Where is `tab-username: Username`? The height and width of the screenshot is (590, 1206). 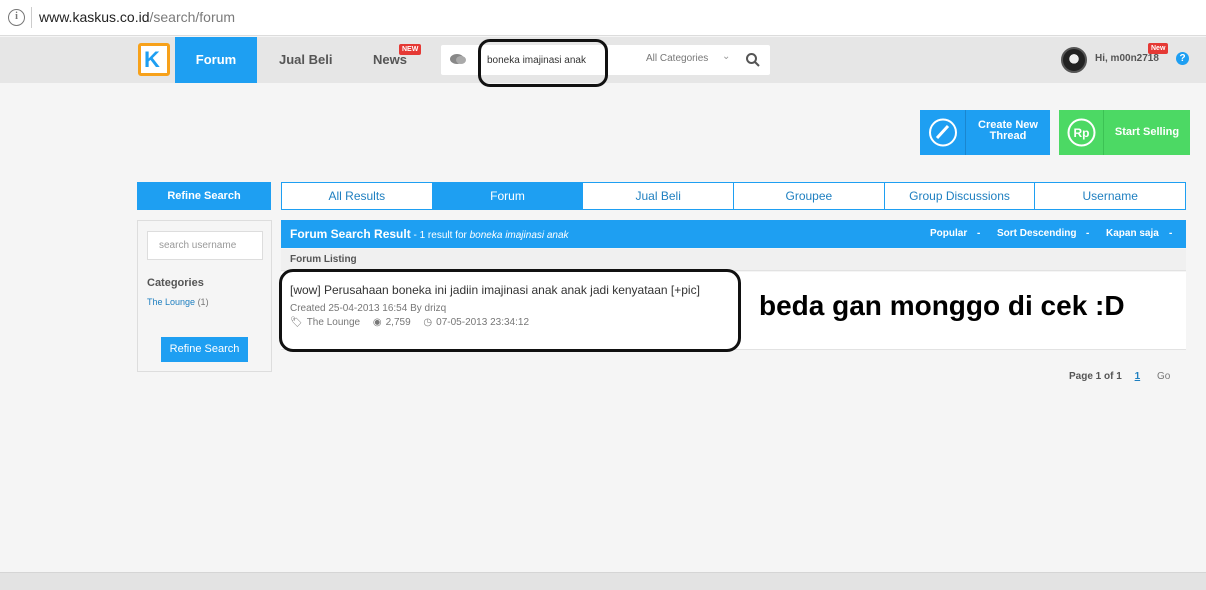 tab-username: Username is located at coordinates (1110, 196).